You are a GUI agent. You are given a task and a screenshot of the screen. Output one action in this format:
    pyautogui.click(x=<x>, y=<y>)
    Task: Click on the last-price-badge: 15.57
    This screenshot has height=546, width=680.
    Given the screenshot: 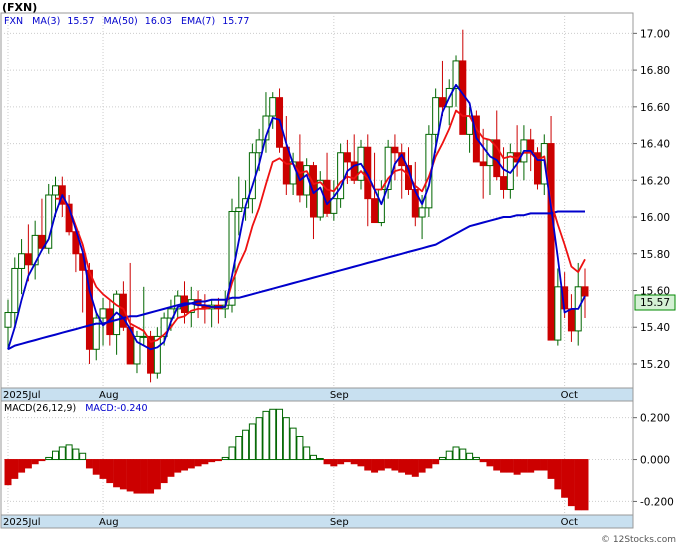 What is the action you would take?
    pyautogui.click(x=655, y=303)
    